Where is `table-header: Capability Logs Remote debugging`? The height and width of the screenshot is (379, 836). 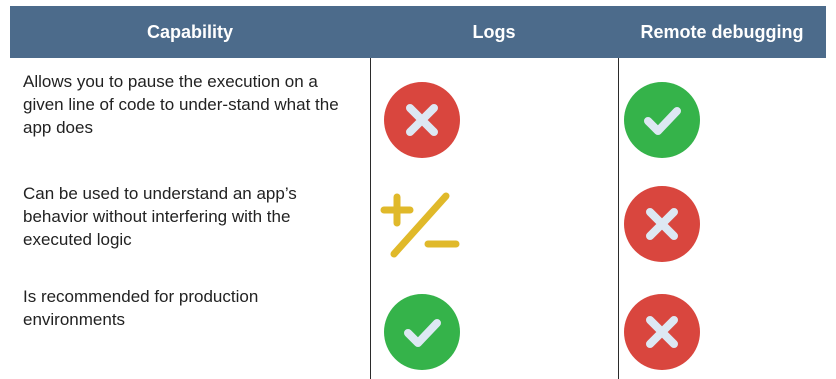
table-header: Capability Logs Remote debugging is located at coordinates (418, 32).